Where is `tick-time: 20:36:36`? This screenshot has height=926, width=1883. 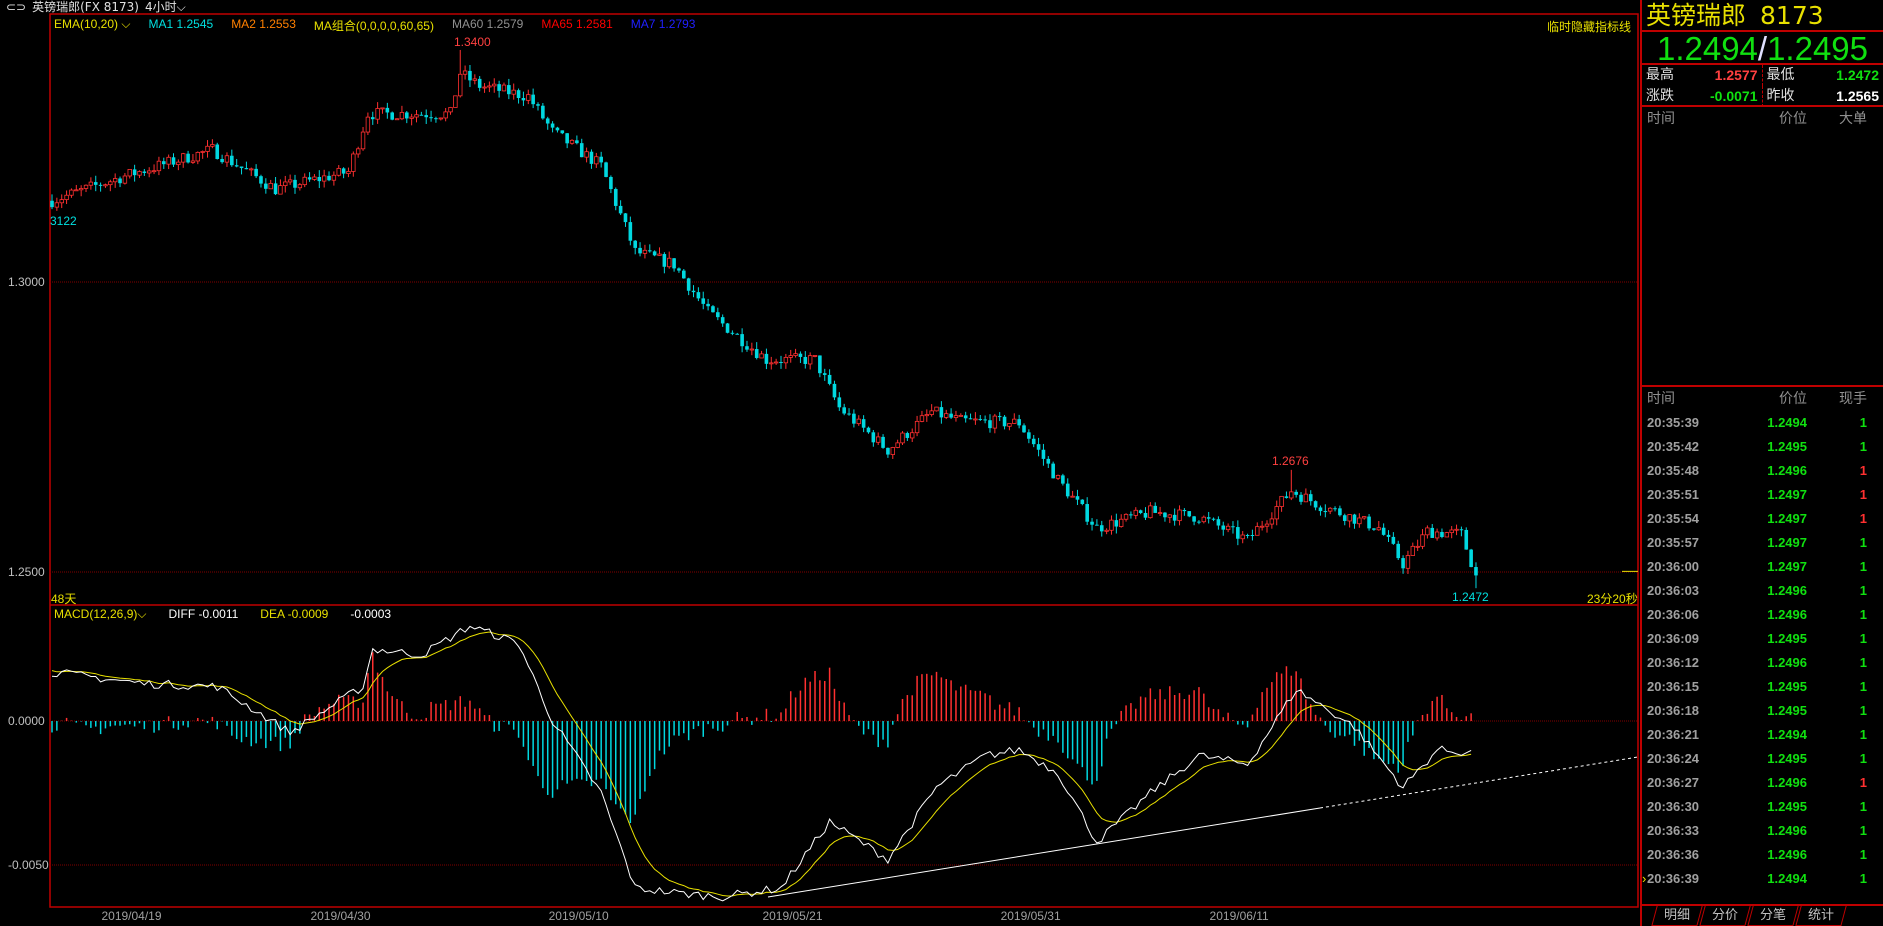
tick-time: 20:36:36 is located at coordinates (1673, 854).